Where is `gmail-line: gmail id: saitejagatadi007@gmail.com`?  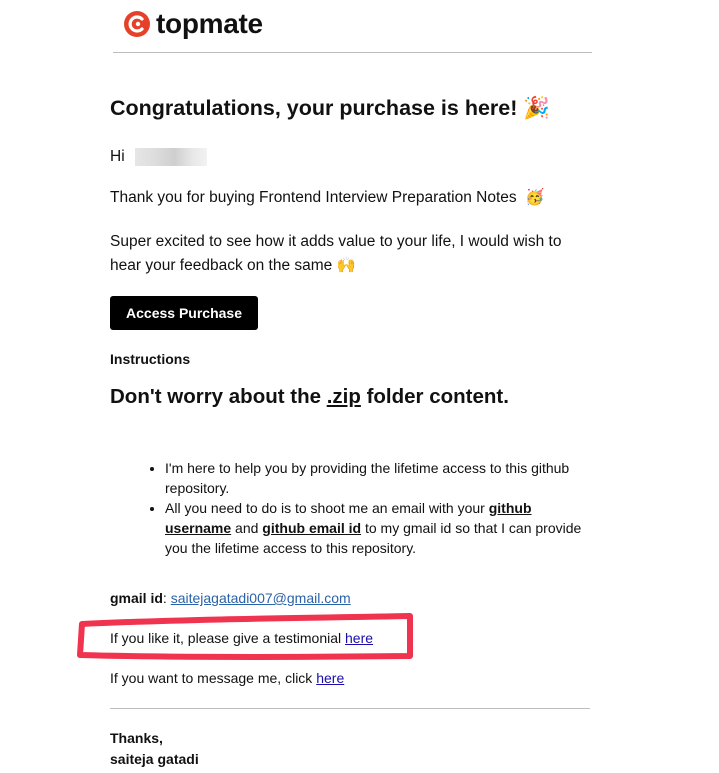
gmail-line: gmail id: saitejagatadi007@gmail.com is located at coordinates (230, 598).